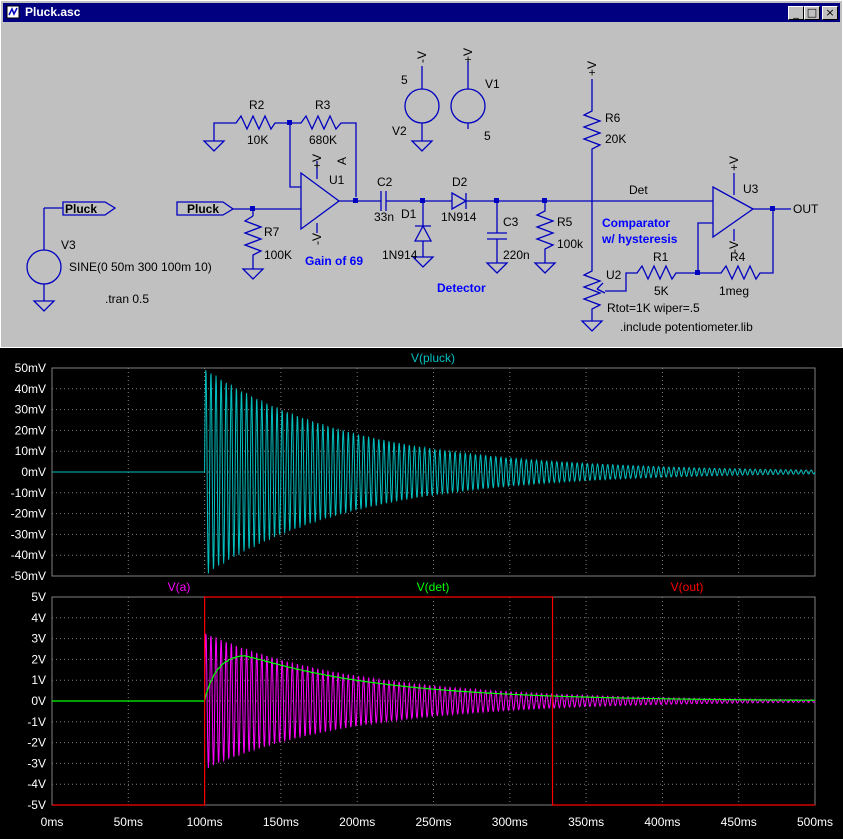 The width and height of the screenshot is (843, 839). What do you see at coordinates (179, 587) in the screenshot?
I see `trace-title: V(a)` at bounding box center [179, 587].